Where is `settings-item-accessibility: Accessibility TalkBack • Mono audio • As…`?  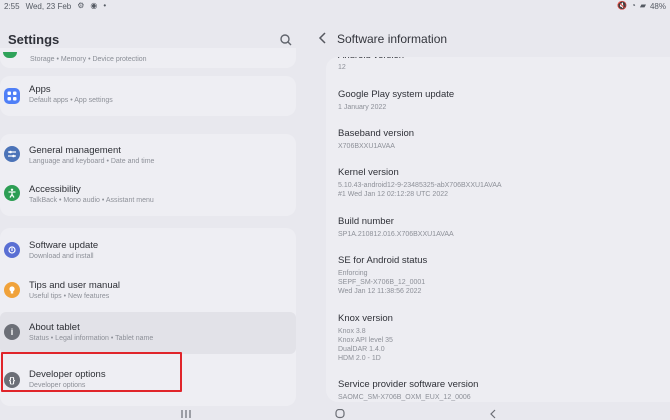 settings-item-accessibility: Accessibility TalkBack • Mono audio • As… is located at coordinates (148, 195).